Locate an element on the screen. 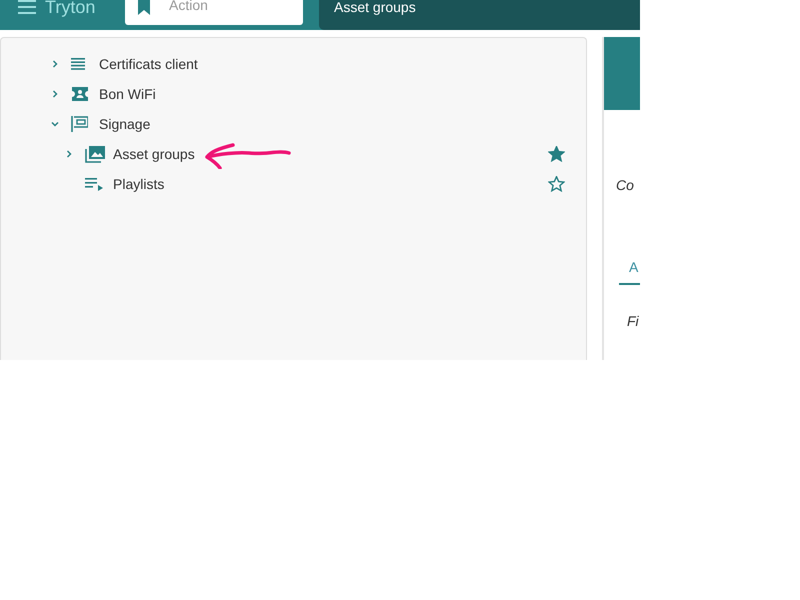  id-card-icon is located at coordinates (80, 94).